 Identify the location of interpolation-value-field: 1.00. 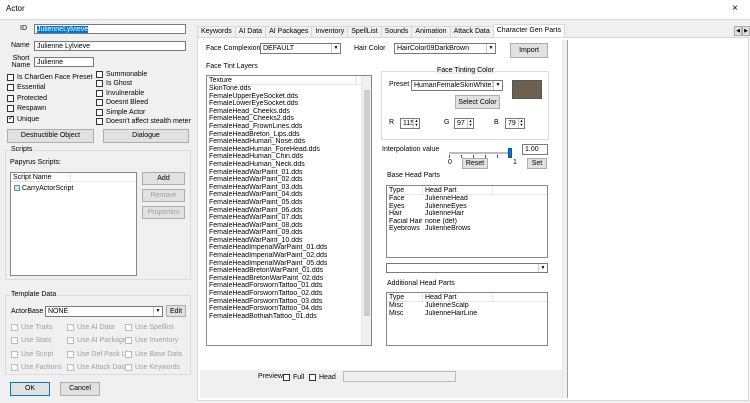
(535, 149).